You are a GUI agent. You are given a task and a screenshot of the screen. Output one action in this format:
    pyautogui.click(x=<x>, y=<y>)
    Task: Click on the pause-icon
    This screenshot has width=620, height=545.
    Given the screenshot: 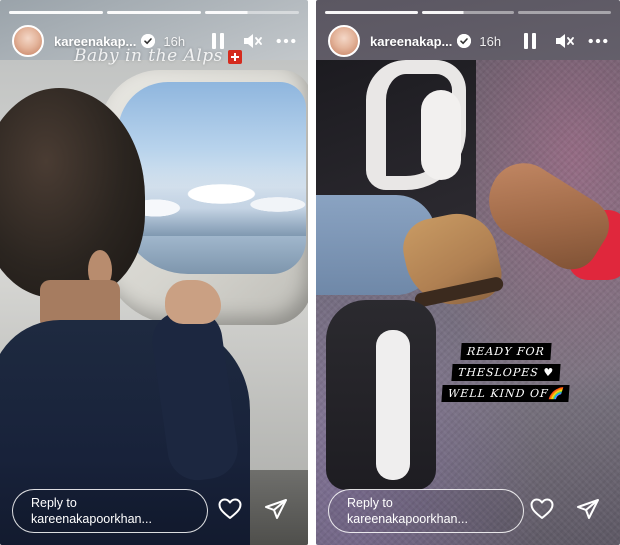 What is the action you would take?
    pyautogui.click(x=530, y=41)
    